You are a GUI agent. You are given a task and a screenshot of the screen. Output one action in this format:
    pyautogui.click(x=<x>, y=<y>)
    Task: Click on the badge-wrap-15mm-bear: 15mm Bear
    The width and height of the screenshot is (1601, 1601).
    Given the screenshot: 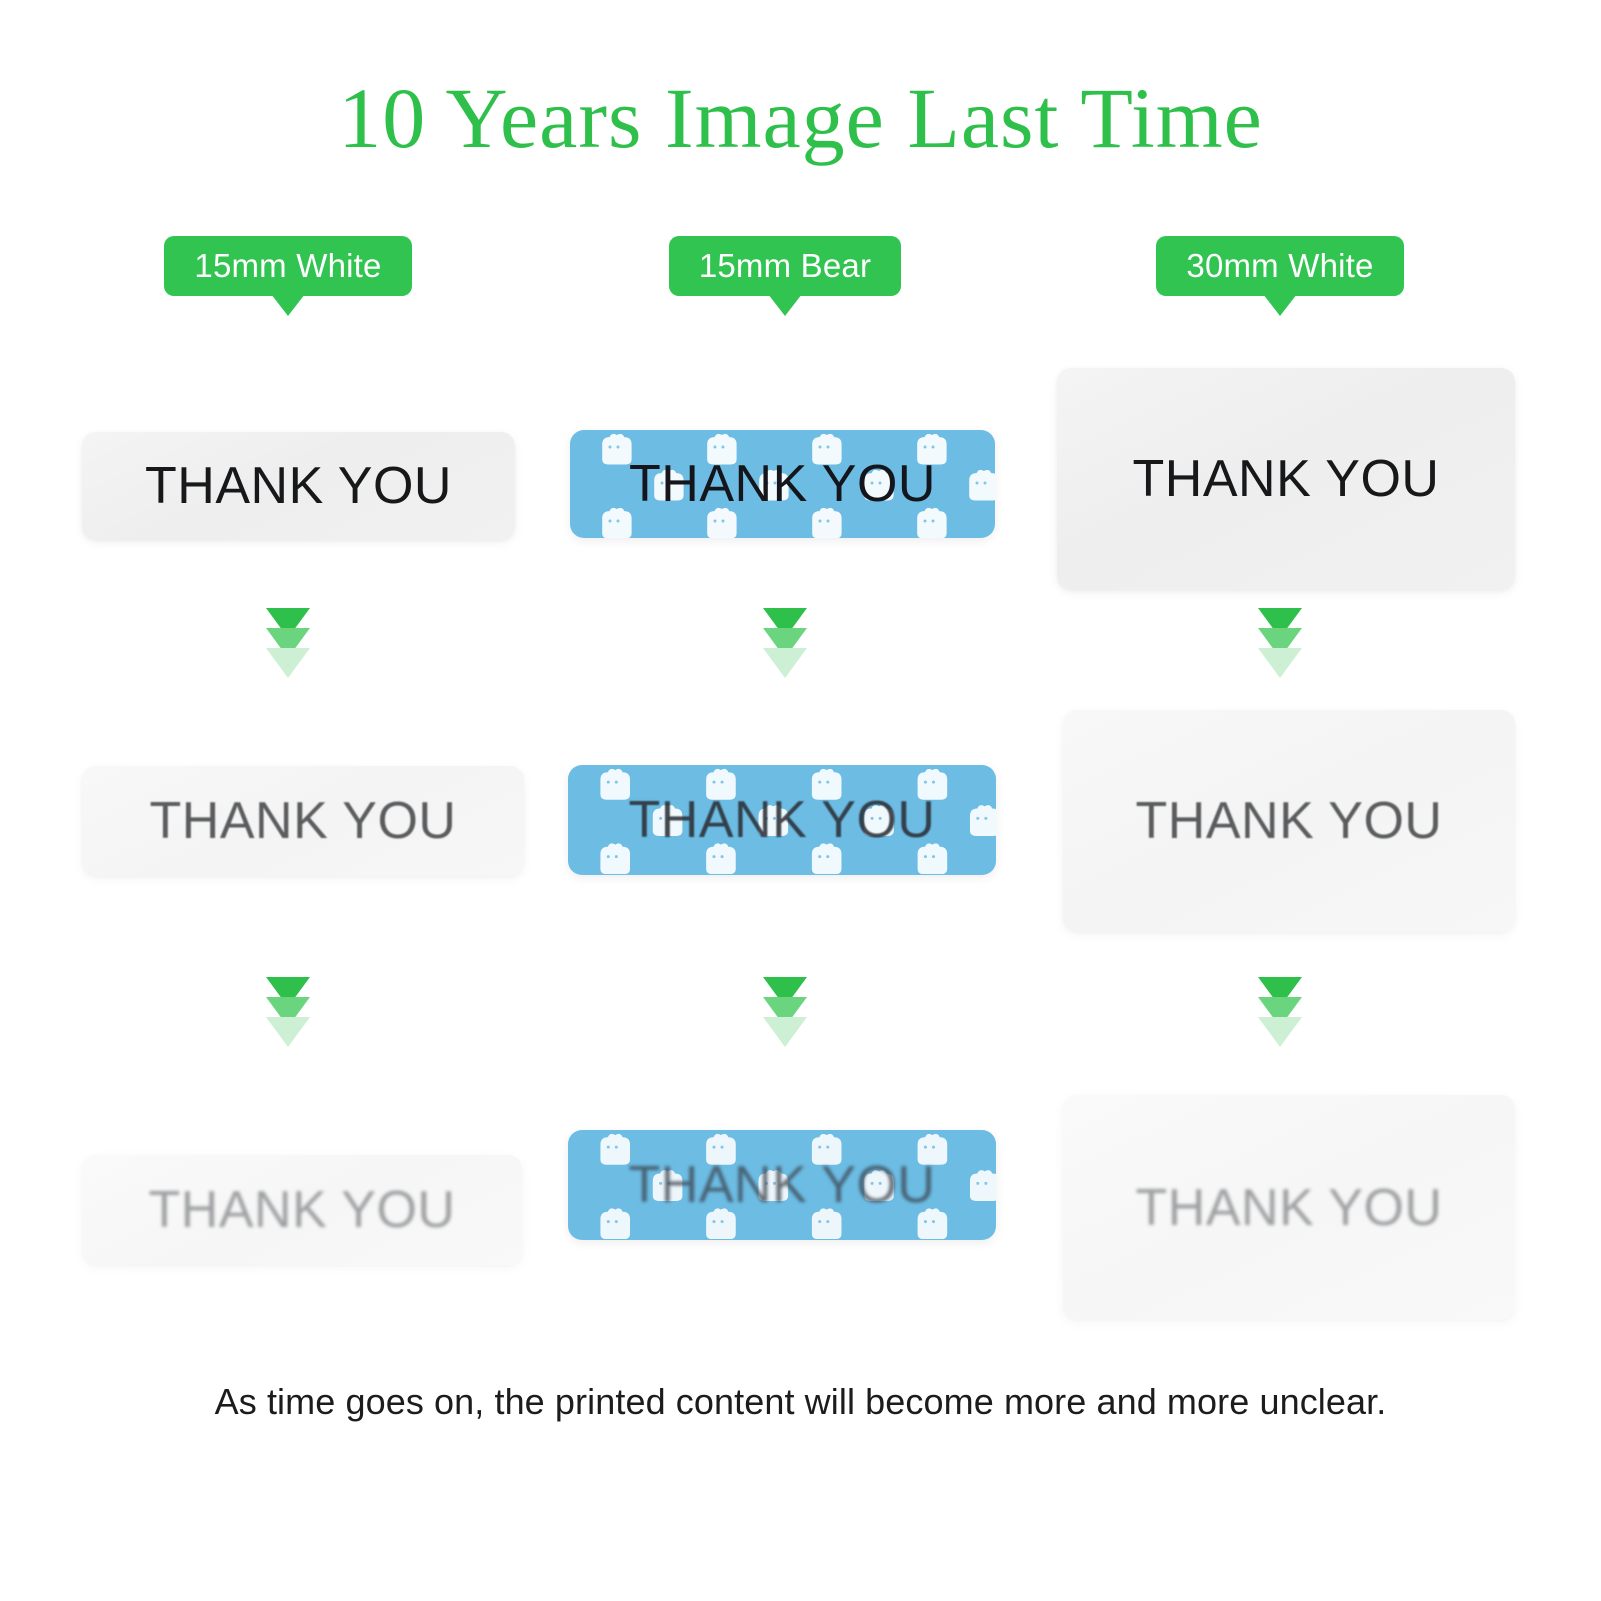 What is the action you would take?
    pyautogui.click(x=785, y=276)
    